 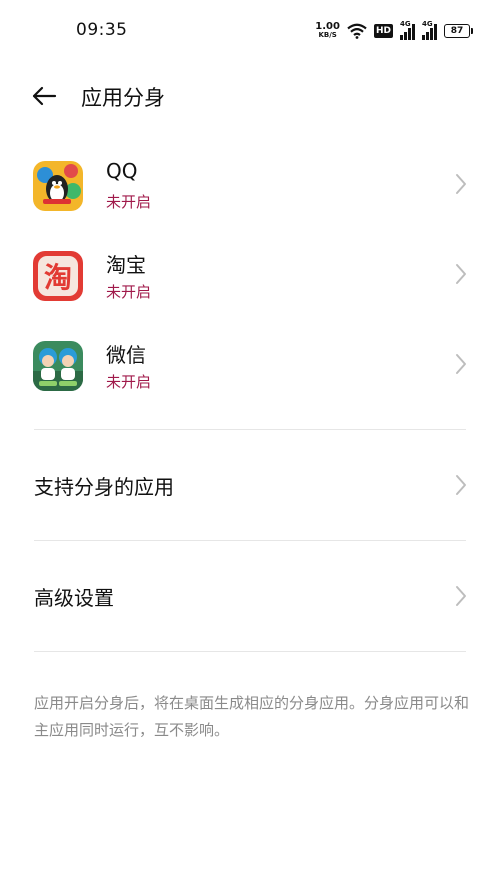 What do you see at coordinates (250, 31) in the screenshot?
I see `status-bar: 09:35 1.00 KB/S HD 4G 4G 87` at bounding box center [250, 31].